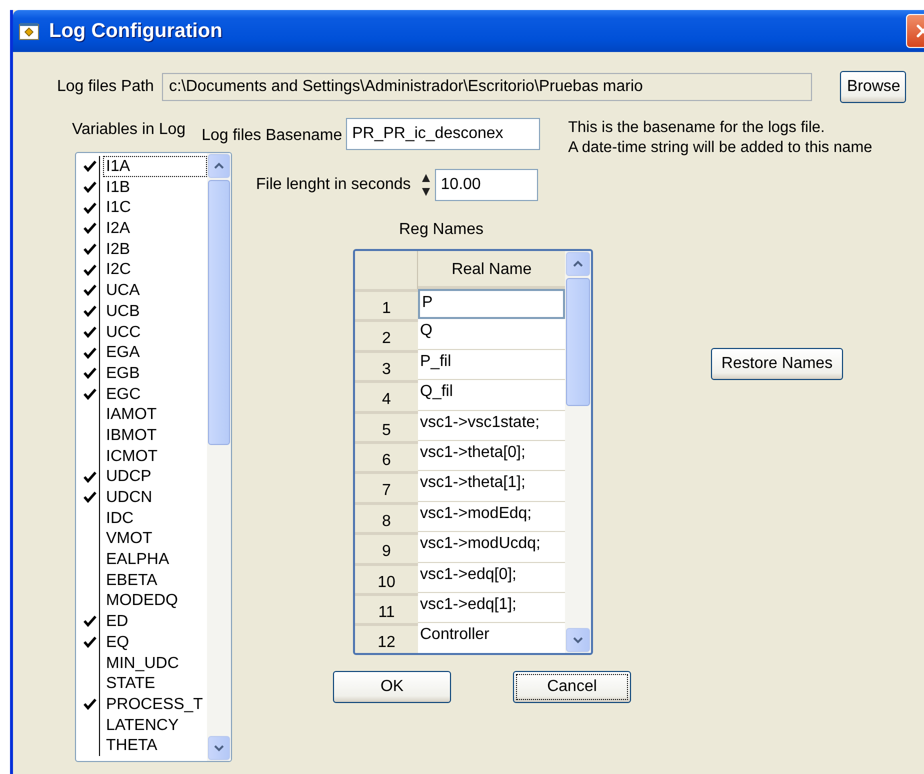 The image size is (924, 774). Describe the element at coordinates (386, 425) in the screenshot. I see `row-header: 5` at that location.